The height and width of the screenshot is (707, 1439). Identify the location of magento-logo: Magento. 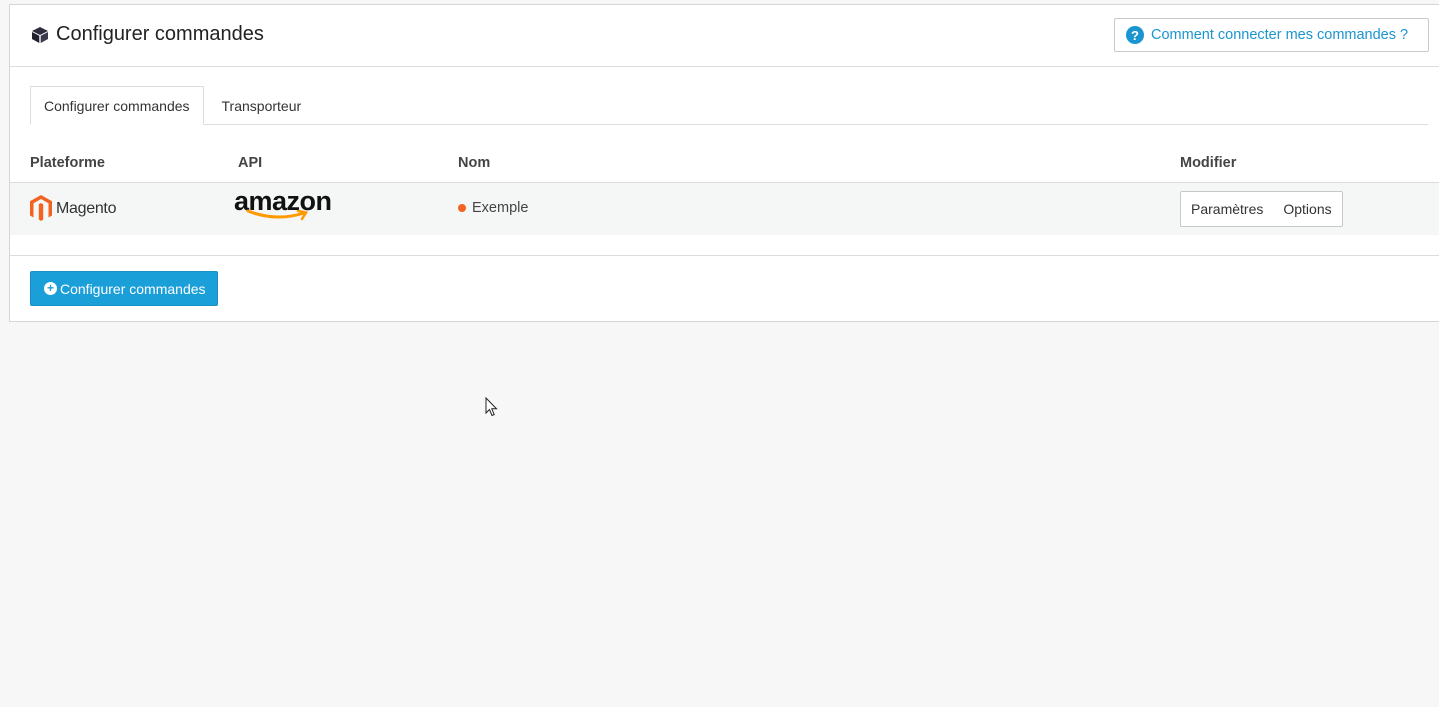
(73, 208).